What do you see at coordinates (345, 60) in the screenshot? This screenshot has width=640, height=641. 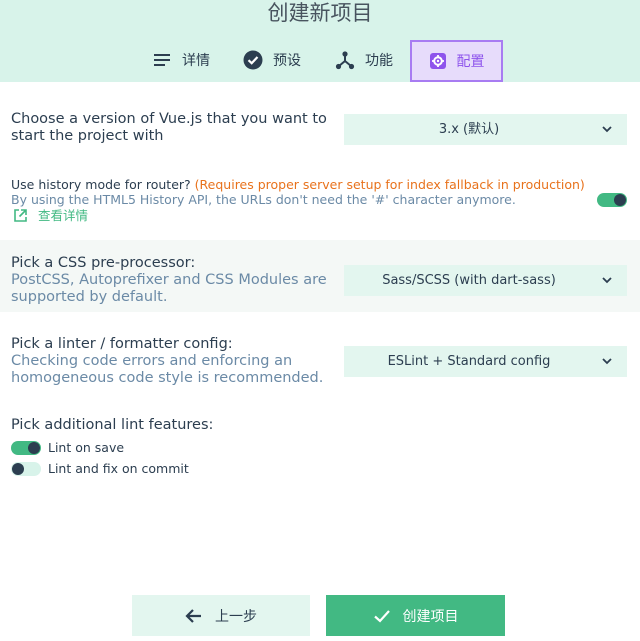 I see `fork-icon` at bounding box center [345, 60].